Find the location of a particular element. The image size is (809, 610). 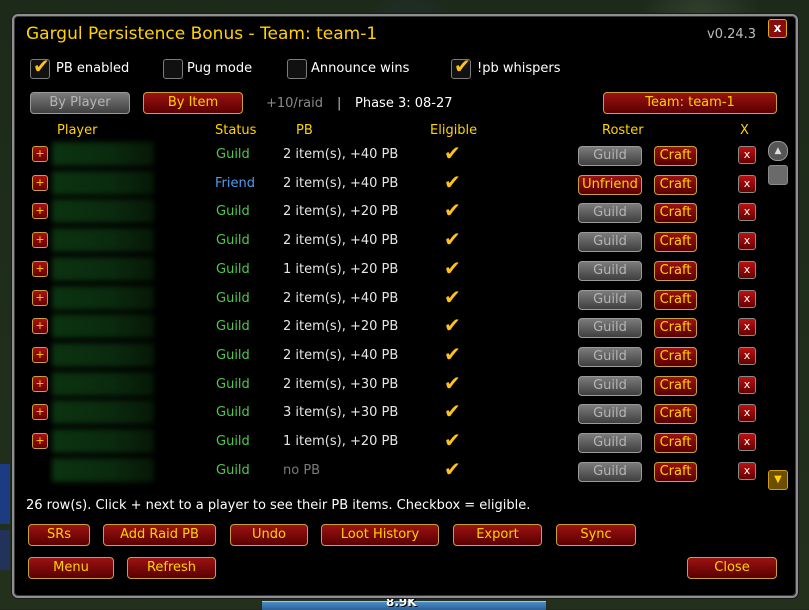

option-announce-wins: Announce wins is located at coordinates (367, 70).